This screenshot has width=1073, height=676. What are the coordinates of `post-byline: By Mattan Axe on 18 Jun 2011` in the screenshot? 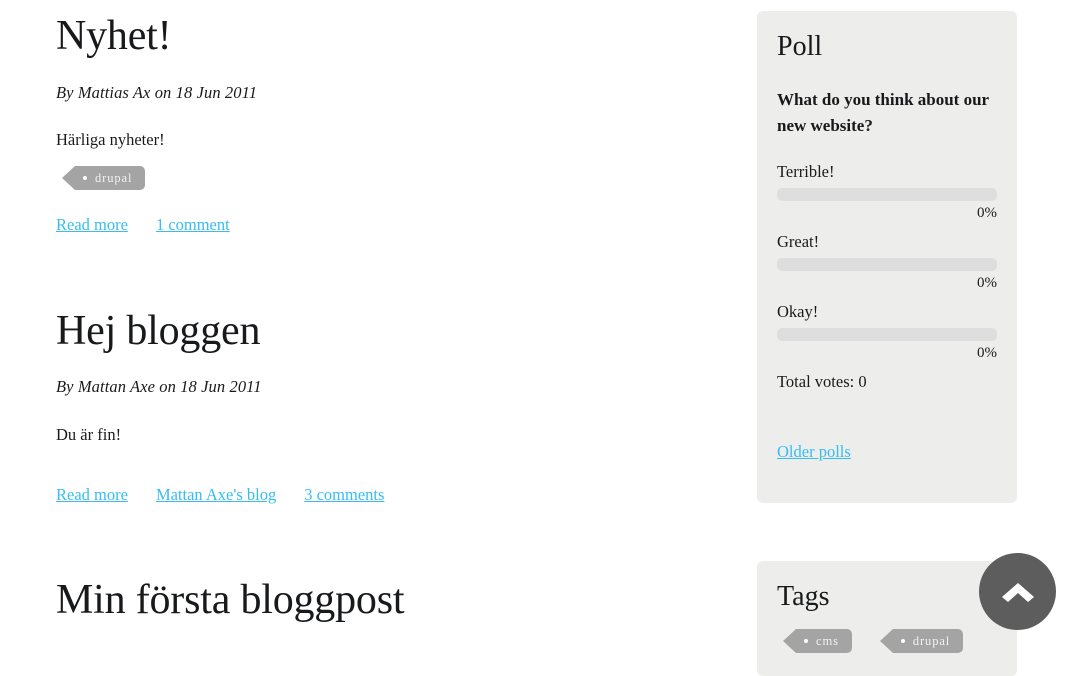 It's located at (159, 386).